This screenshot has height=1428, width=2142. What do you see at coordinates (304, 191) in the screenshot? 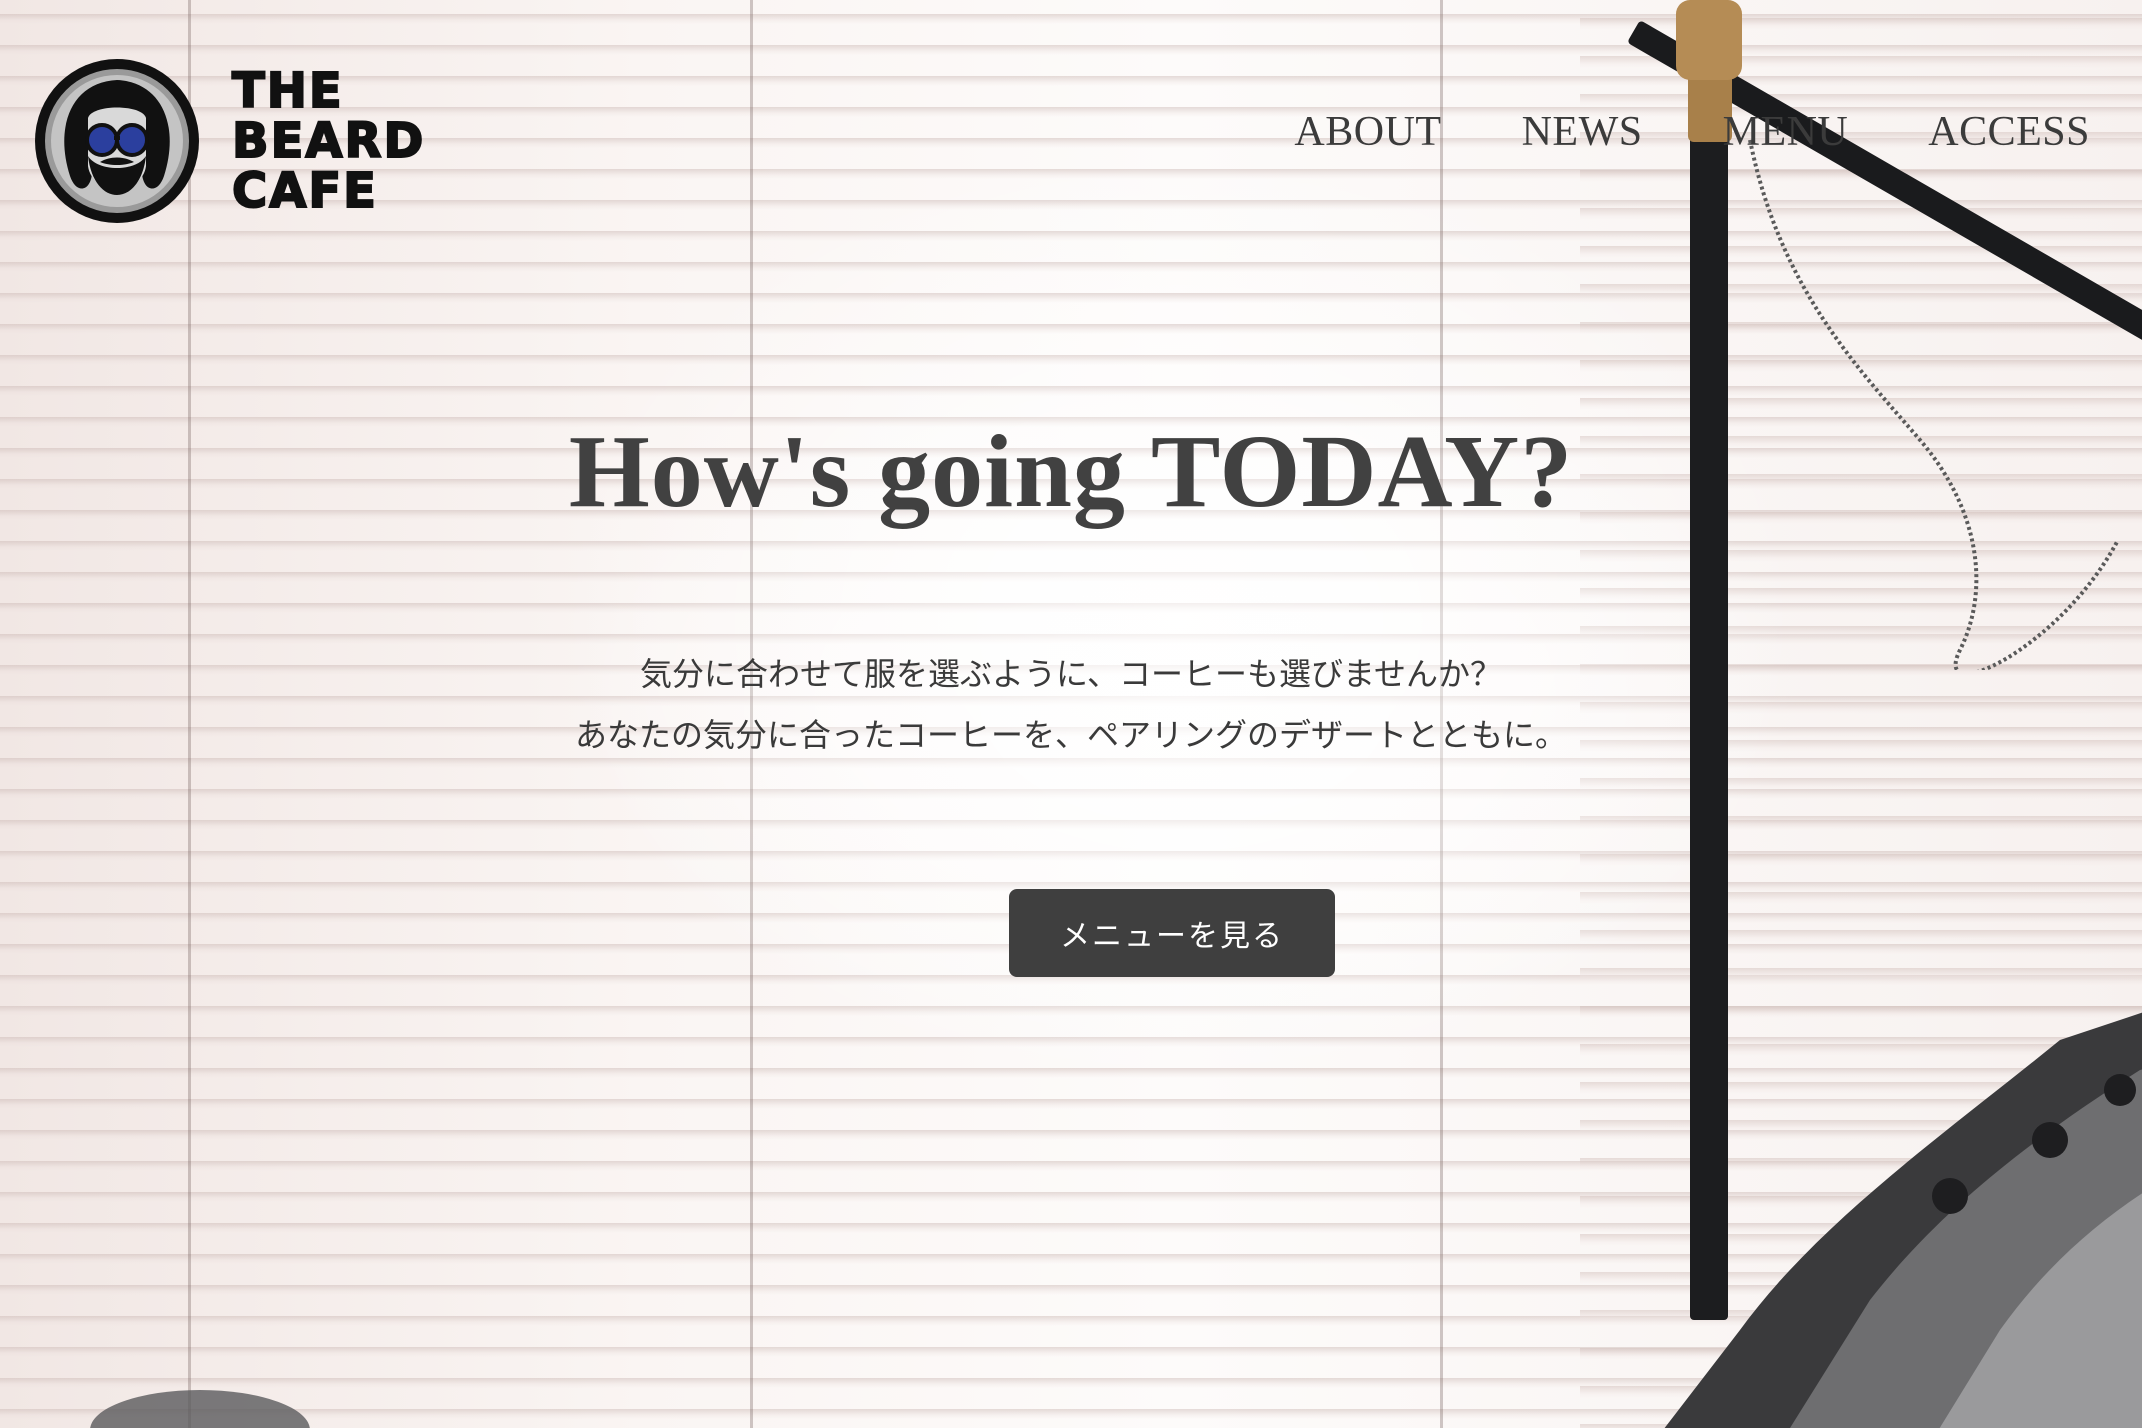
I see `brand-line-3: CAFE` at bounding box center [304, 191].